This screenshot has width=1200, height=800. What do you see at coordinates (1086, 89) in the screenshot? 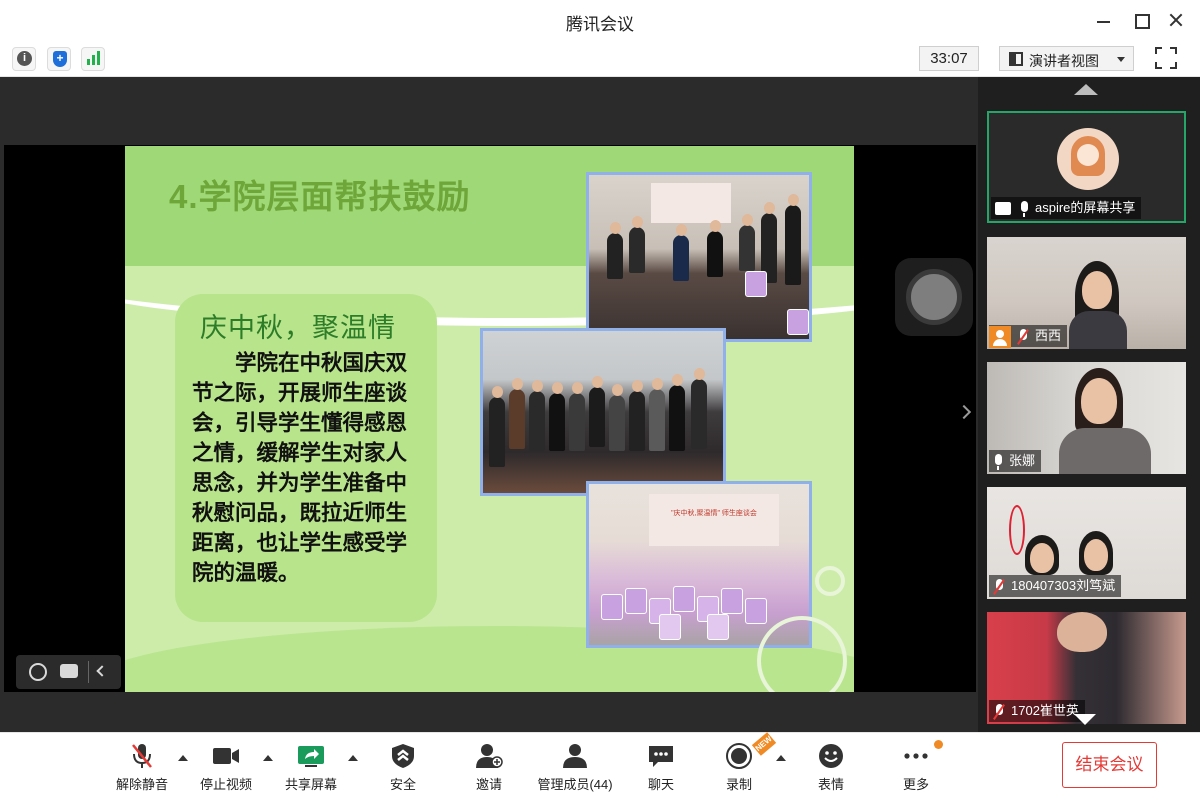
I see `scroll-up-icon` at bounding box center [1086, 89].